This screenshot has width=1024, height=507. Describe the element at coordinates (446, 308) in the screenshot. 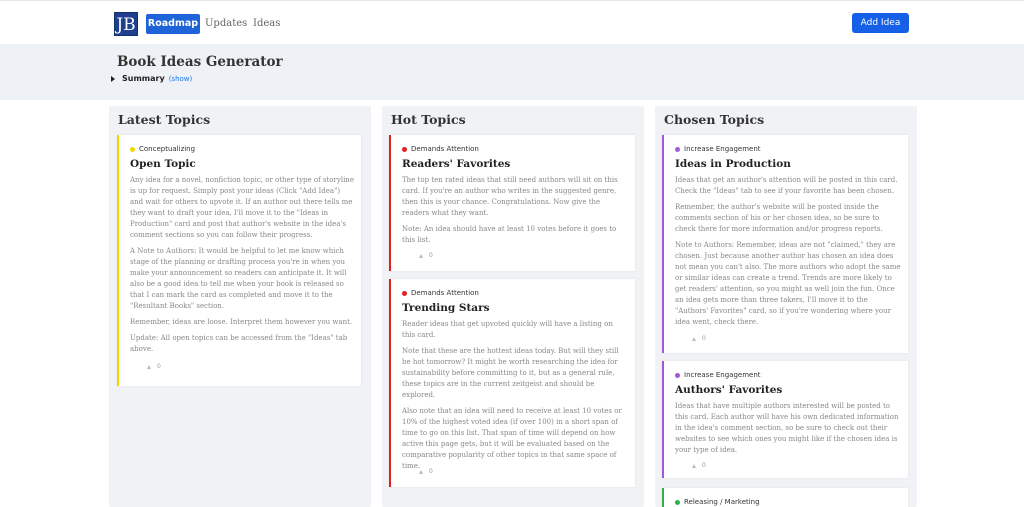

I see `card-title: Trending Stars` at that location.